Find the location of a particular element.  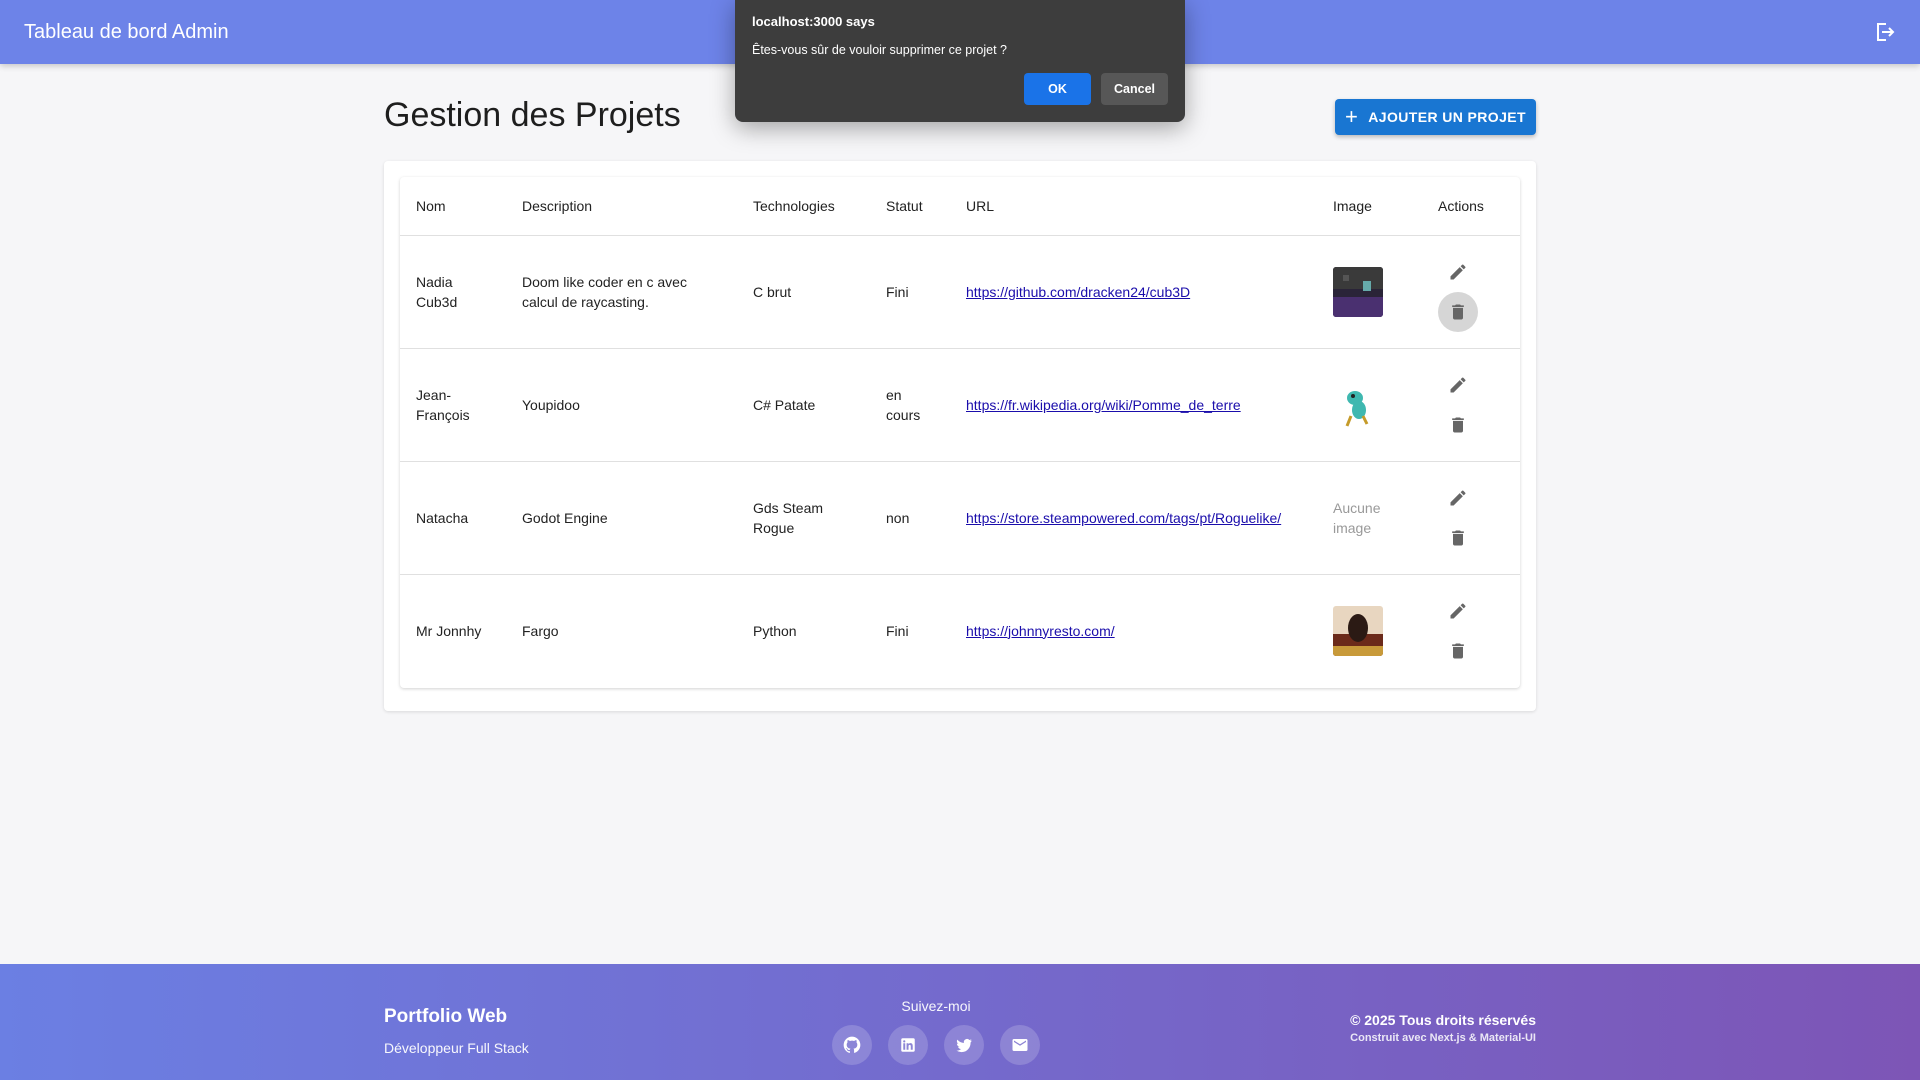

twitter-link is located at coordinates (964, 1045).